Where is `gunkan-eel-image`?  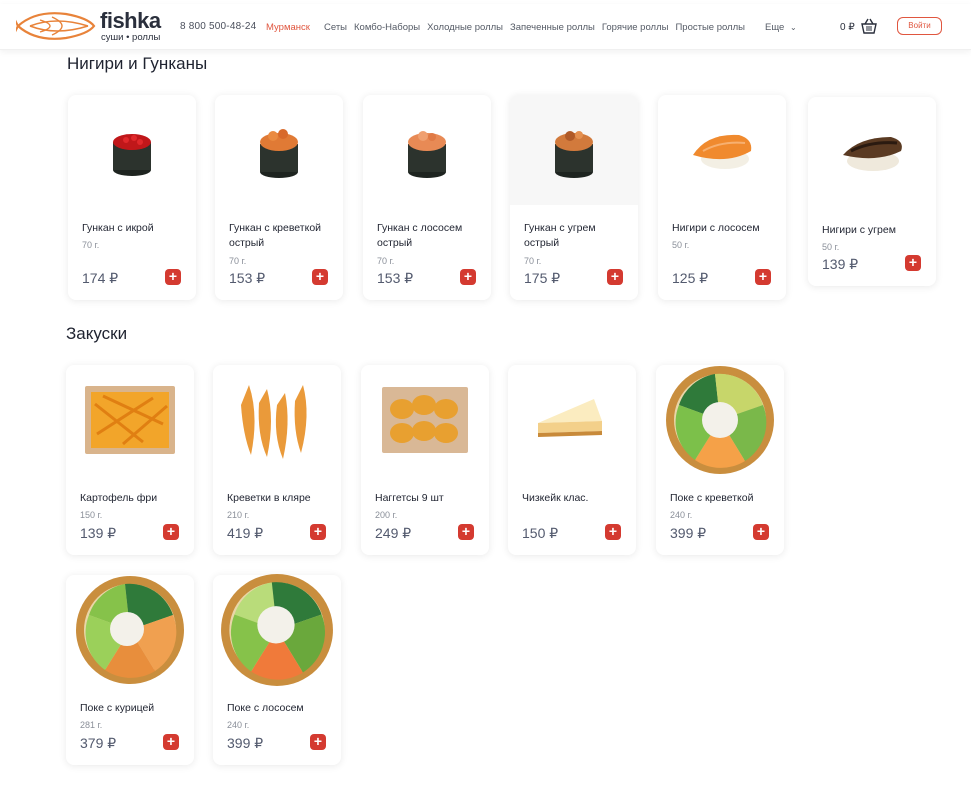 gunkan-eel-image is located at coordinates (574, 154).